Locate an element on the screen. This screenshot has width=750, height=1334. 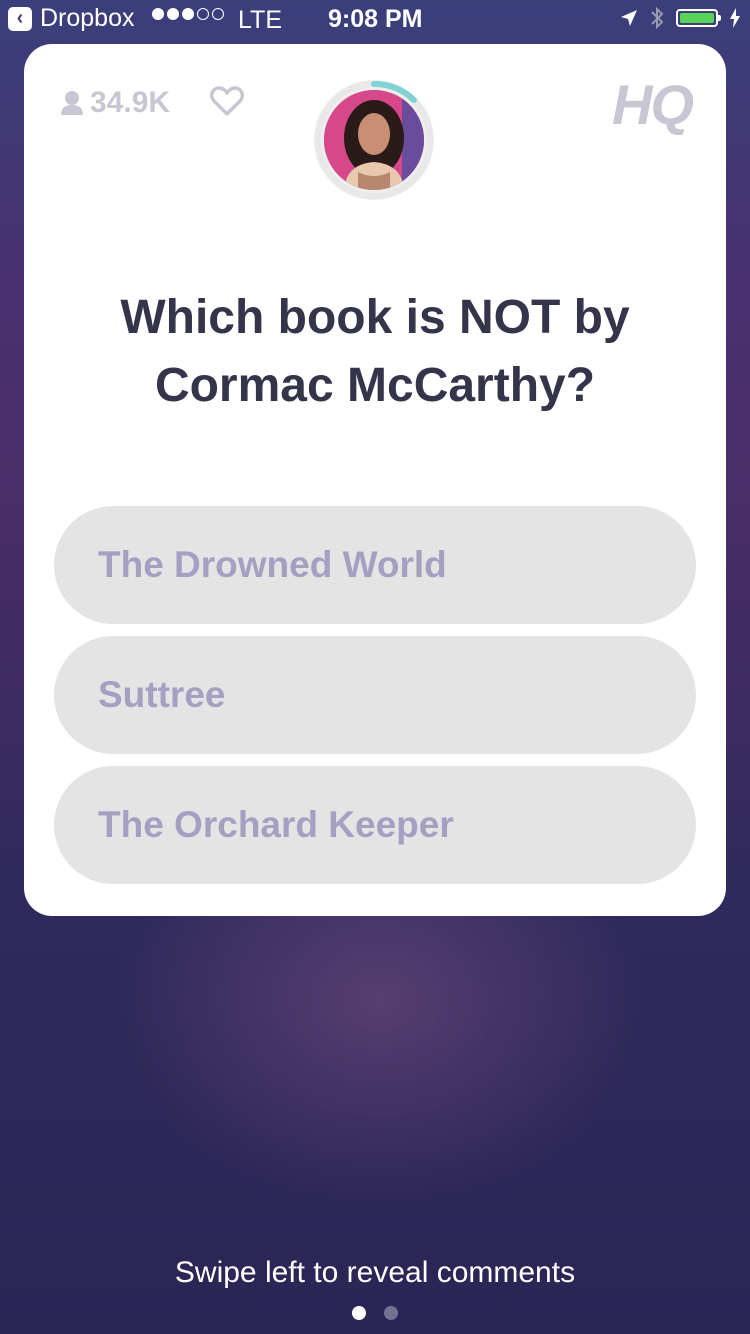
page-dot-inactive is located at coordinates (391, 1313).